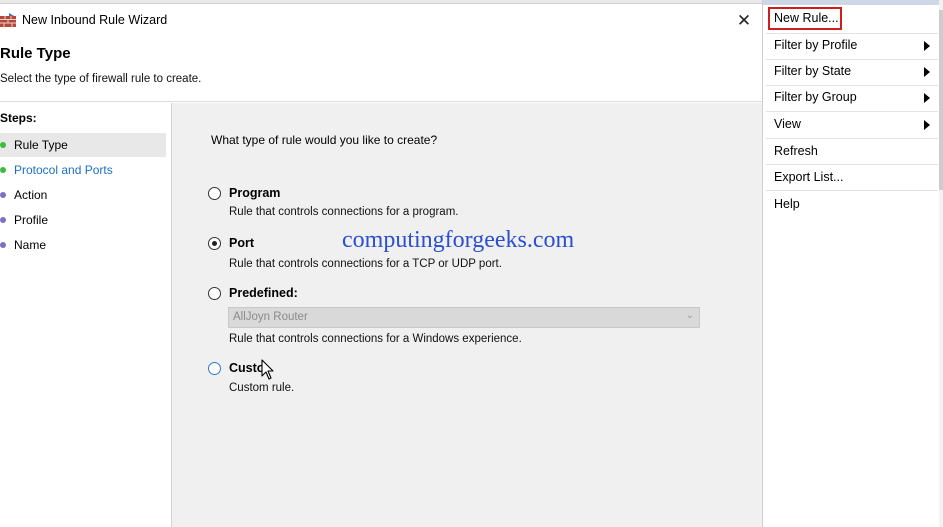 This screenshot has width=943, height=527. What do you see at coordinates (246, 368) in the screenshot?
I see `custom-label: Custo` at bounding box center [246, 368].